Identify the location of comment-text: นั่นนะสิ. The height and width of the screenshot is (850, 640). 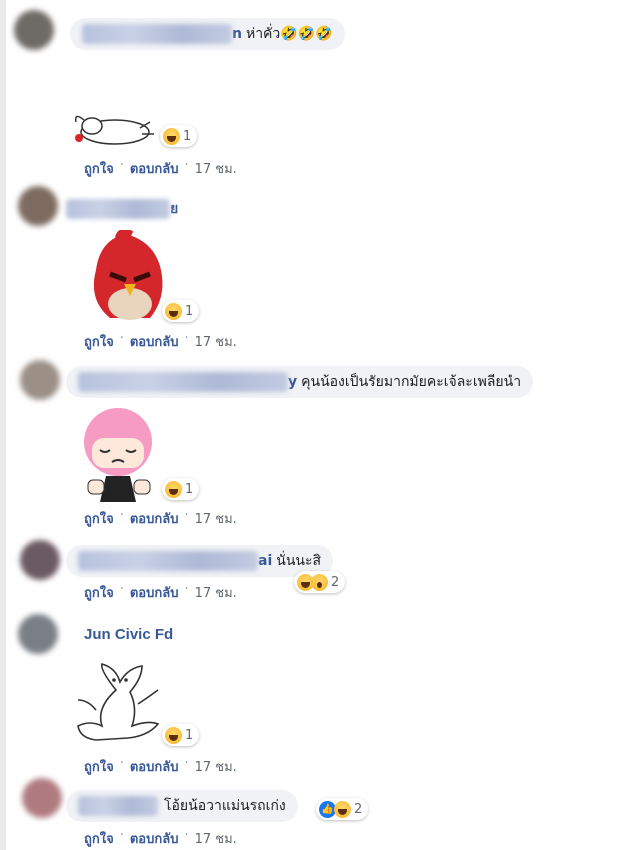
(299, 561).